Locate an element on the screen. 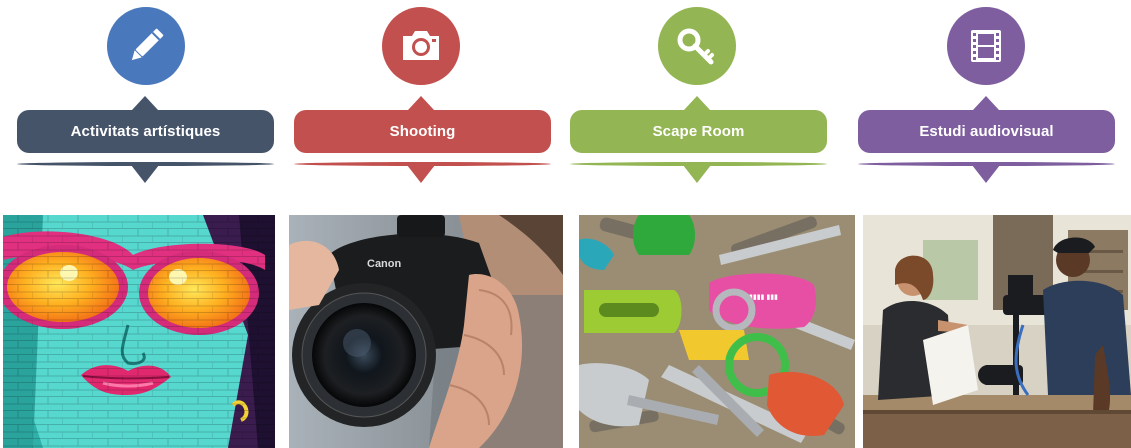 The image size is (1131, 448). category-label-audiovisual: Estudi audiovisual is located at coordinates (986, 131).